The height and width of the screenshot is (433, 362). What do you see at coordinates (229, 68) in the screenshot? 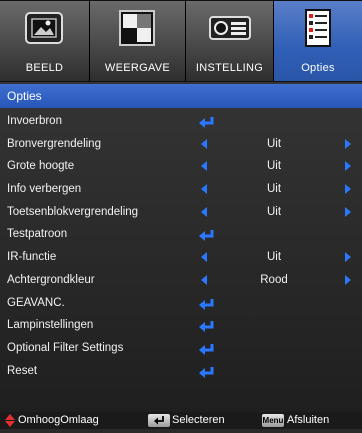
I see `tab-label: INSTELLING` at bounding box center [229, 68].